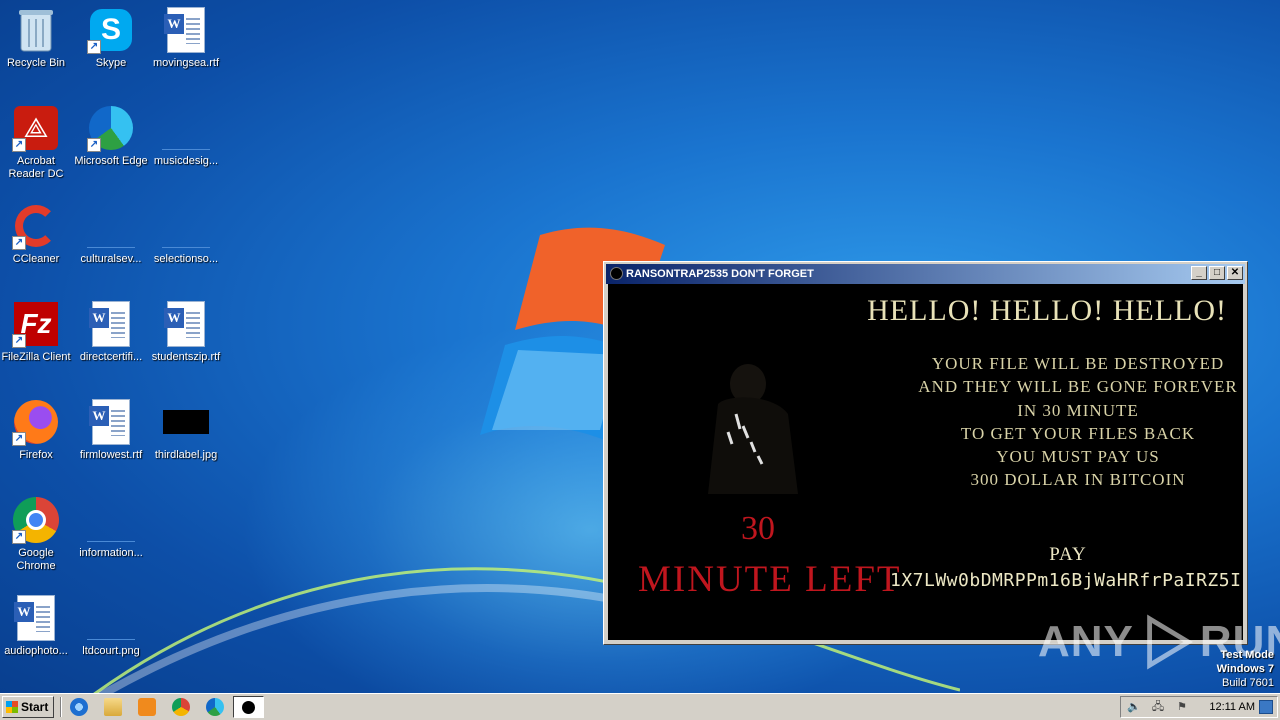 Image resolution: width=1280 pixels, height=720 pixels. I want to click on desktop-icon-movingsea: W movingsea.rtf, so click(186, 38).